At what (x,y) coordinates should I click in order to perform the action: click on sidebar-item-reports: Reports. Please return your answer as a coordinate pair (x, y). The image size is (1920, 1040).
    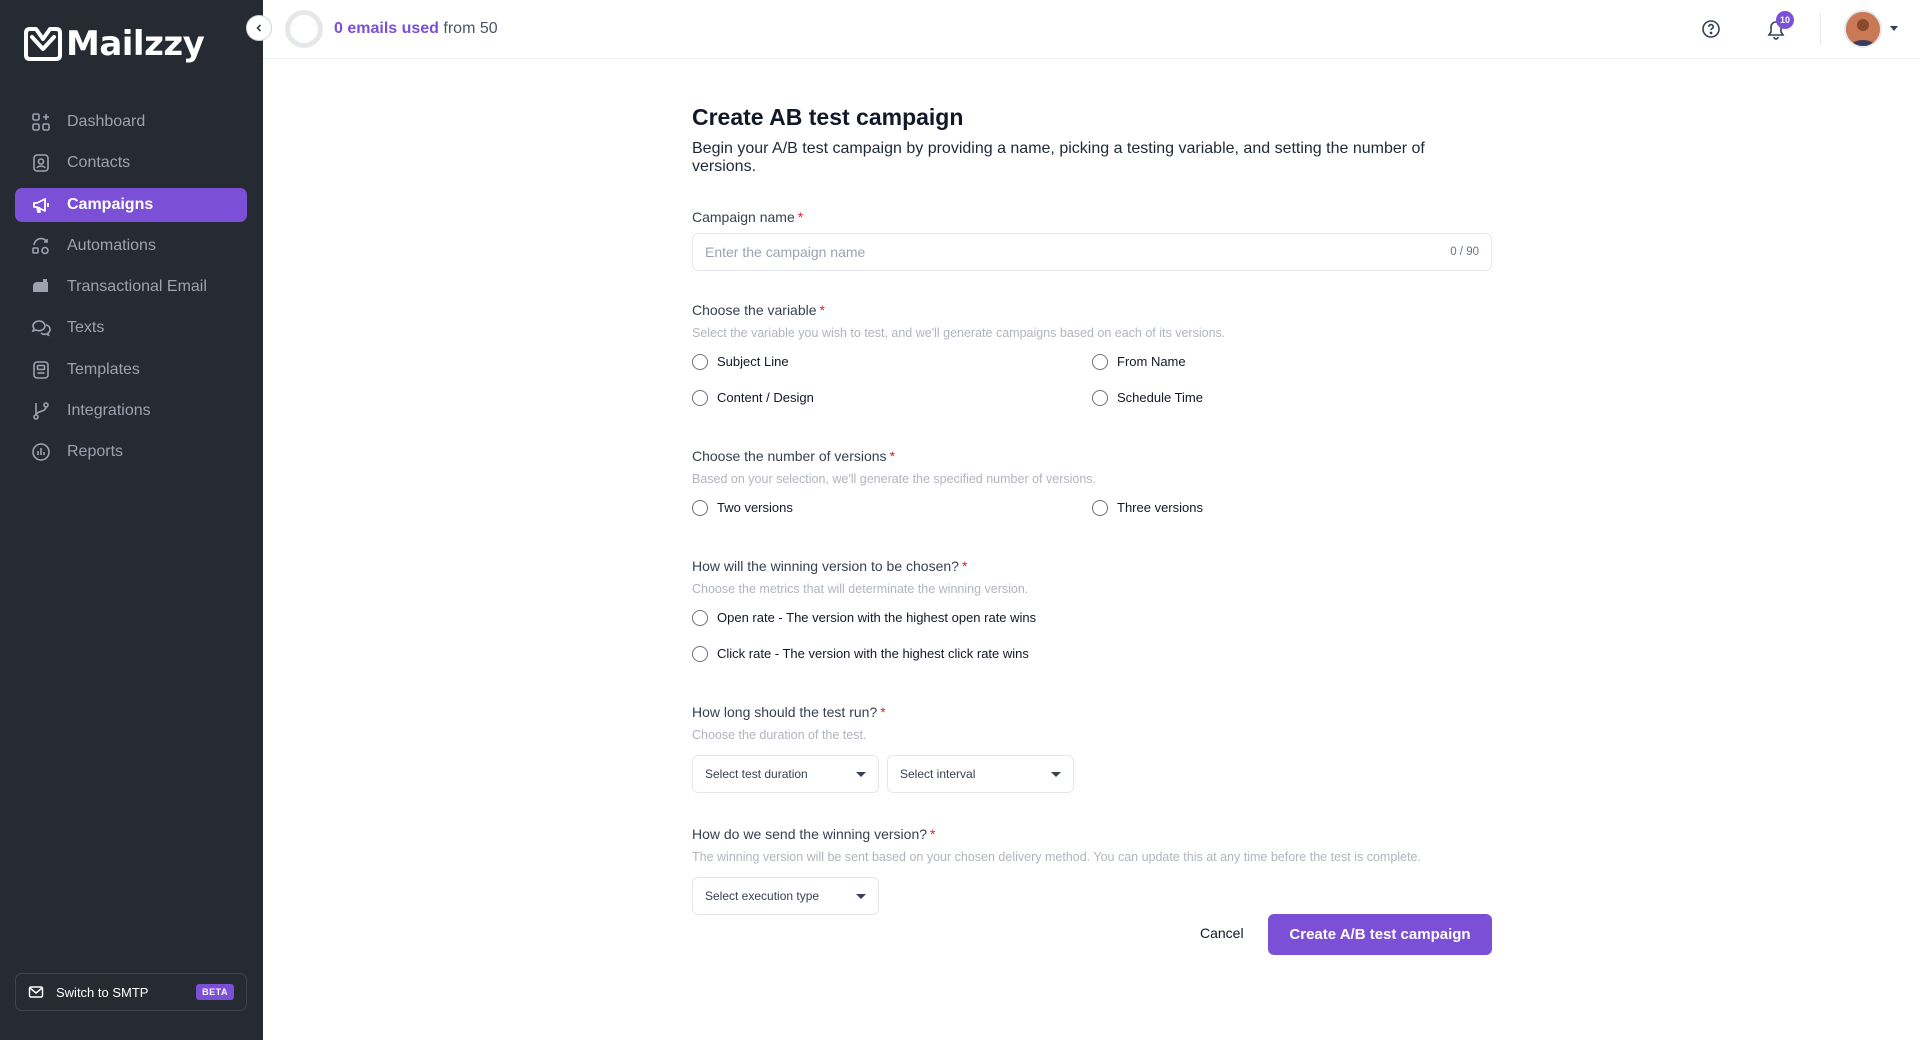
    Looking at the image, I should click on (131, 452).